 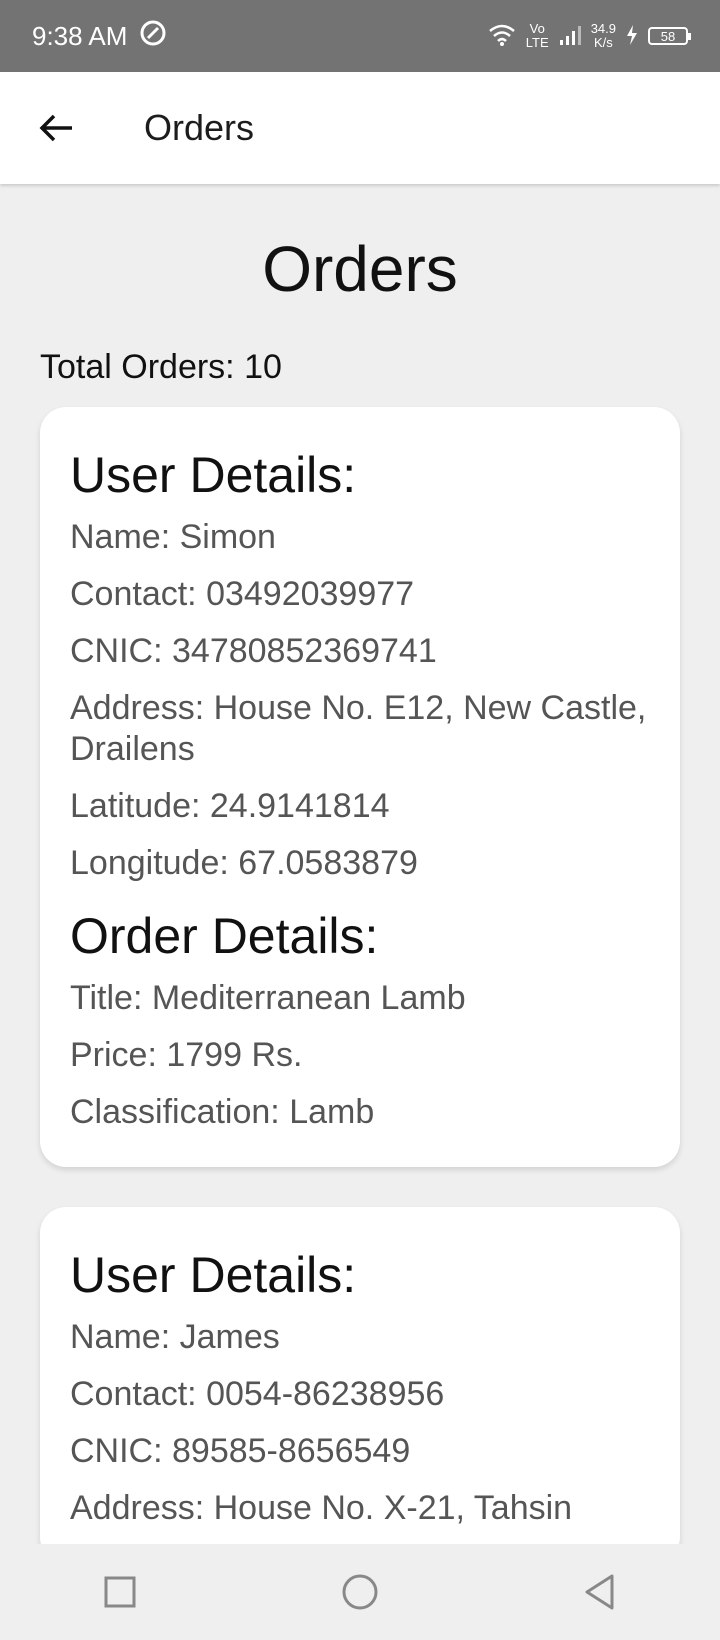 I want to click on app-bar: Orders, so click(x=360, y=128).